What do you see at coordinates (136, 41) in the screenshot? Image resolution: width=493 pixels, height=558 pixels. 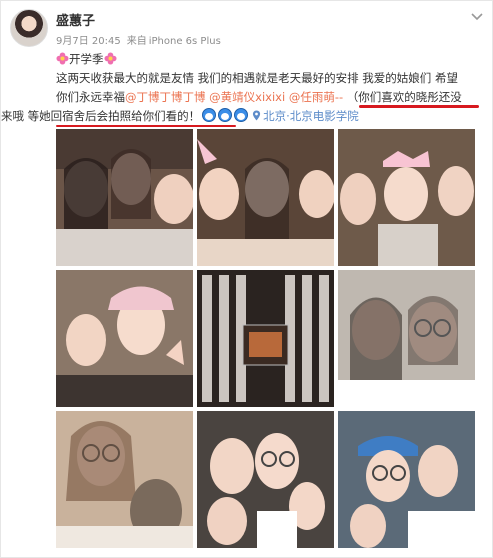 I see `source-prefix: 来自` at bounding box center [136, 41].